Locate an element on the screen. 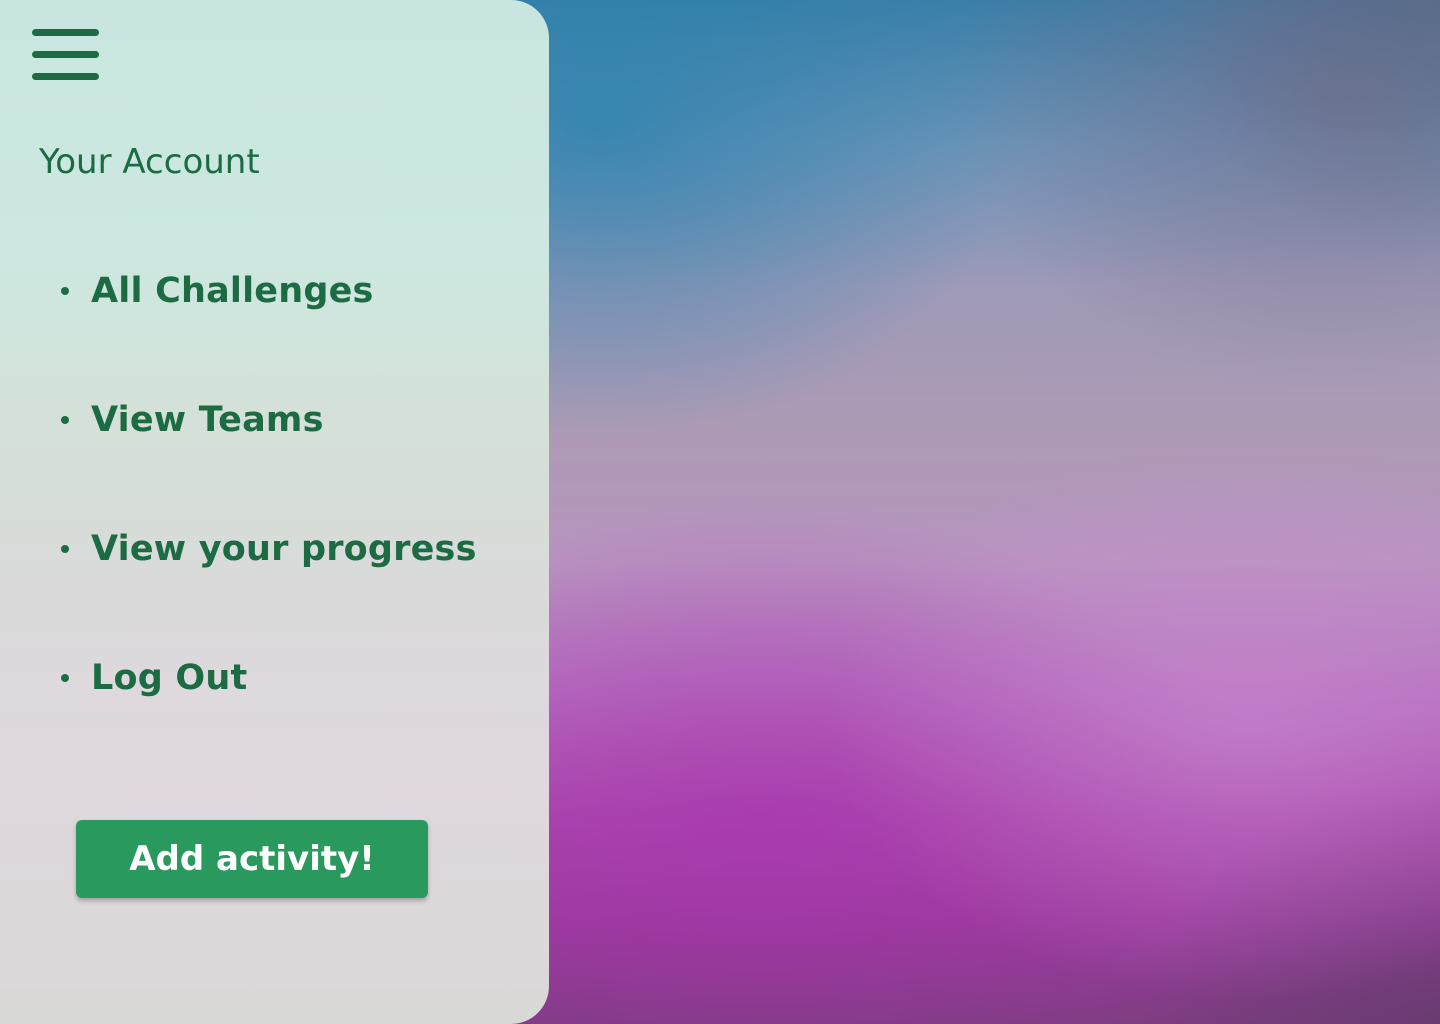 This screenshot has height=1024, width=1440. menu-icon-bar-top is located at coordinates (65, 32).